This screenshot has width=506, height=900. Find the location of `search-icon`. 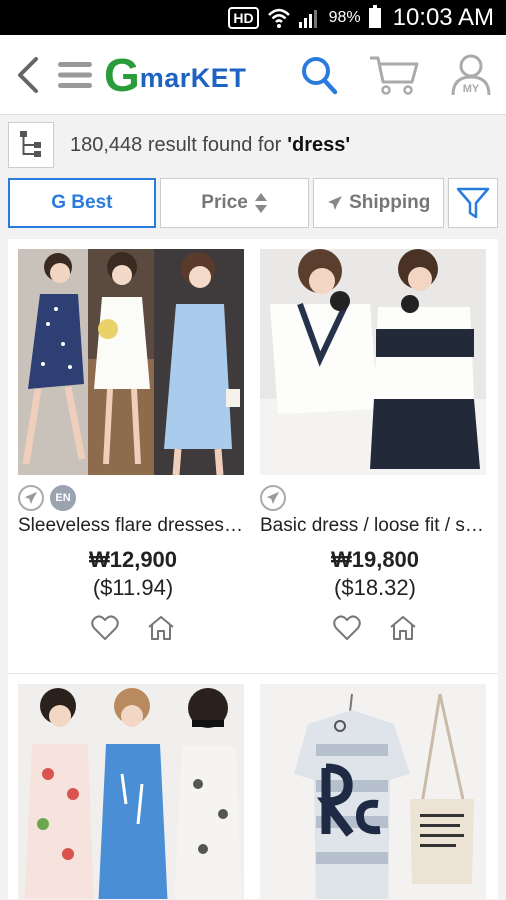

search-icon is located at coordinates (320, 75).